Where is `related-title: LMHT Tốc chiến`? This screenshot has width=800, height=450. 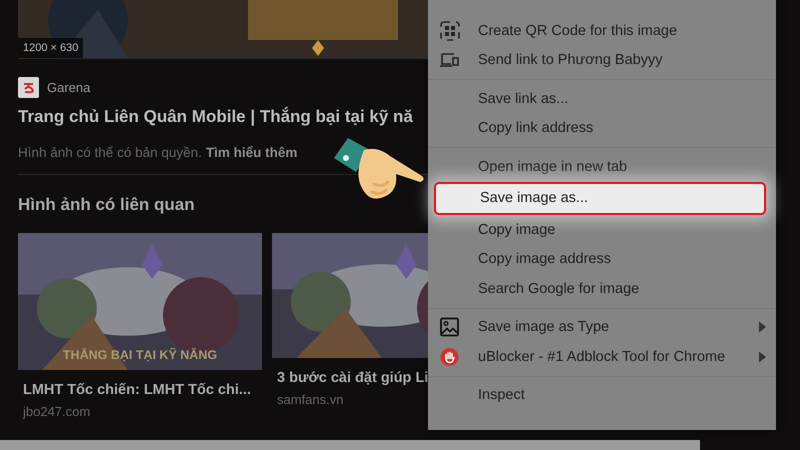 related-title: LMHT Tốc chiến is located at coordinates (142, 390).